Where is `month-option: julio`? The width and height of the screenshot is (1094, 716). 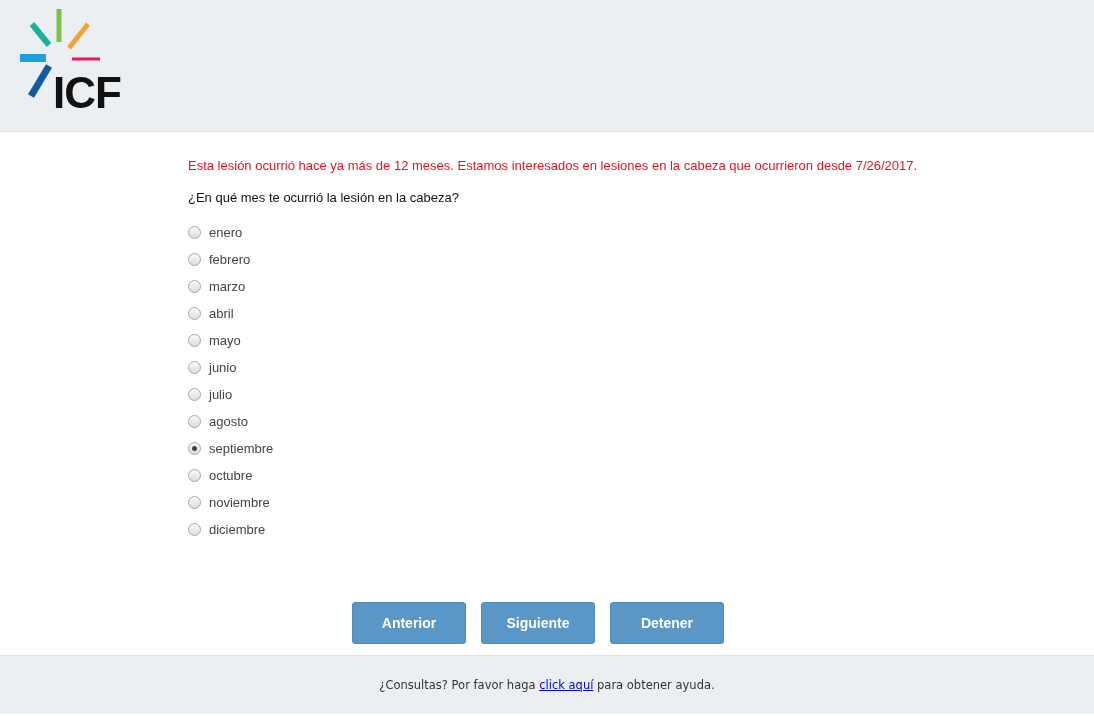 month-option: julio is located at coordinates (641, 394).